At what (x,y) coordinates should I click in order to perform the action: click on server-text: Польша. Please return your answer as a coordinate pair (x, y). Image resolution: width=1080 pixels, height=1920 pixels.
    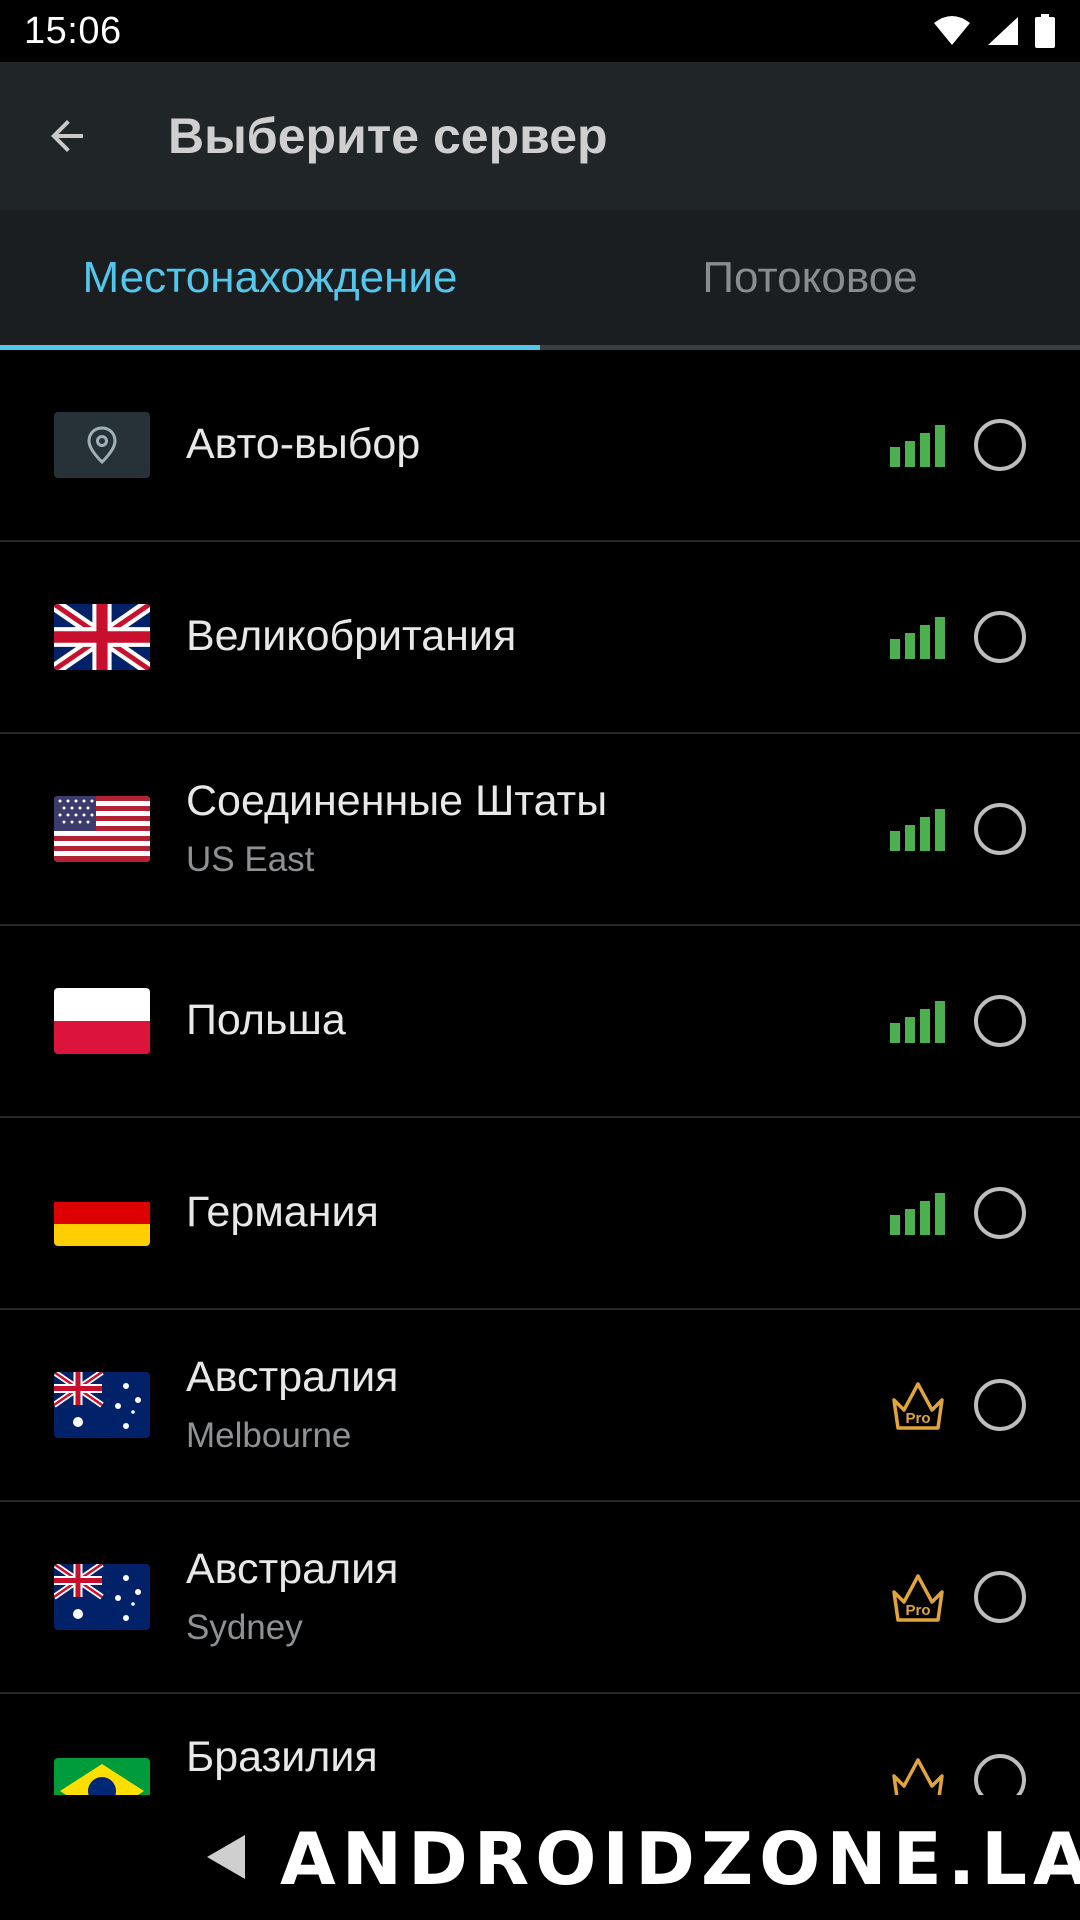
    Looking at the image, I should click on (538, 1020).